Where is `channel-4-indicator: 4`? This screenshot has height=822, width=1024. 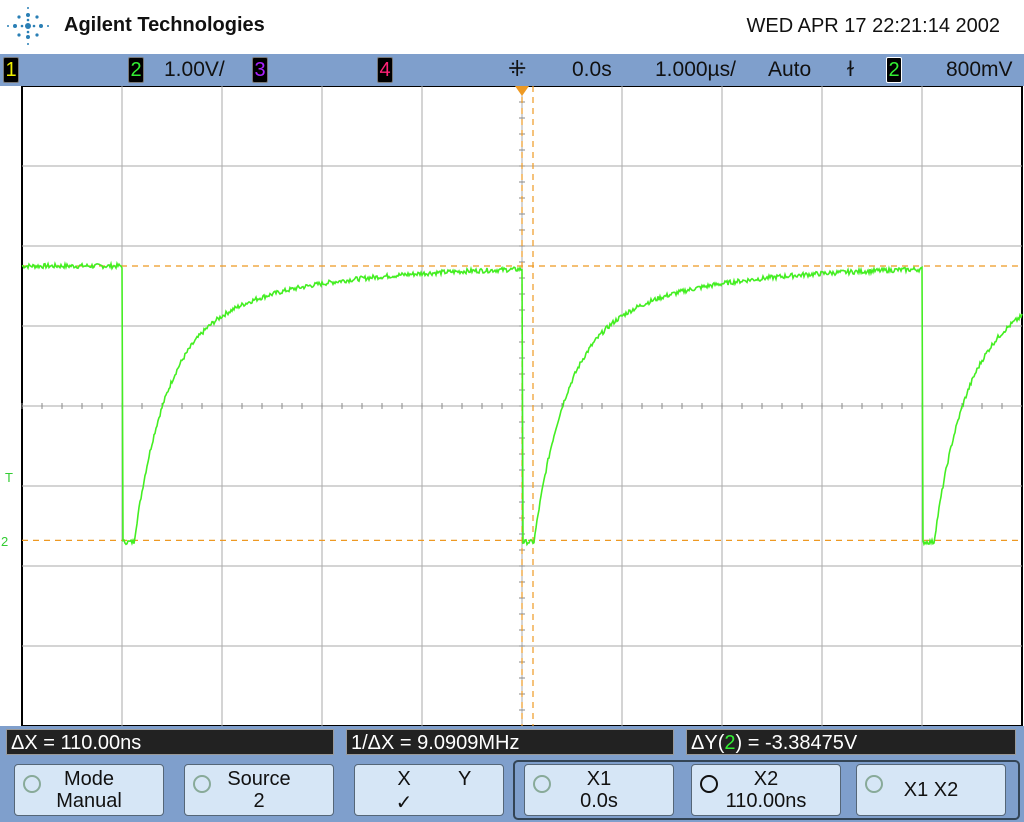
channel-4-indicator: 4 is located at coordinates (385, 70).